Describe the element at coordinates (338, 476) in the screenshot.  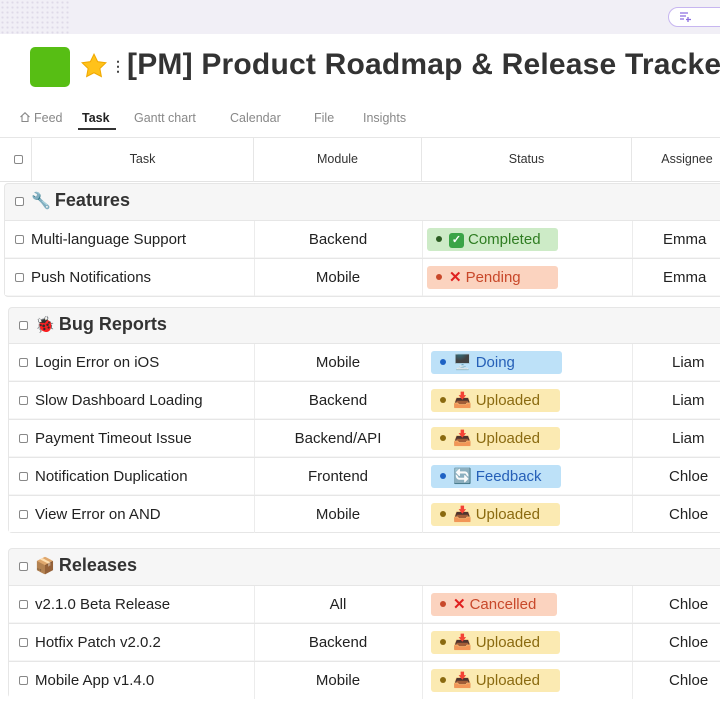
I see `module-cell: Frontend` at that location.